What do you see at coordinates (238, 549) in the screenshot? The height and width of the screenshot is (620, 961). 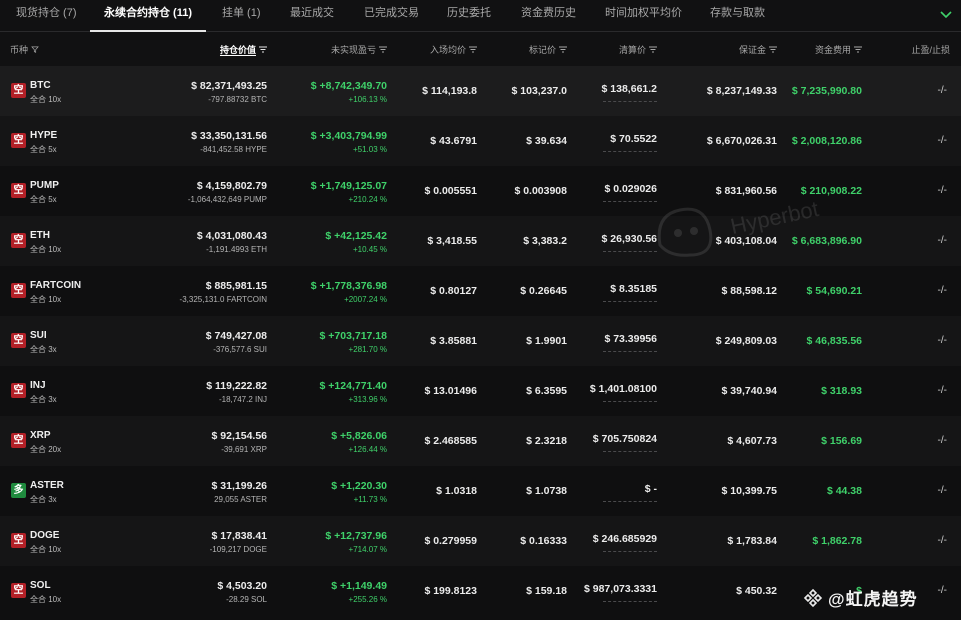 I see `position-size: -109,217 DOGE` at bounding box center [238, 549].